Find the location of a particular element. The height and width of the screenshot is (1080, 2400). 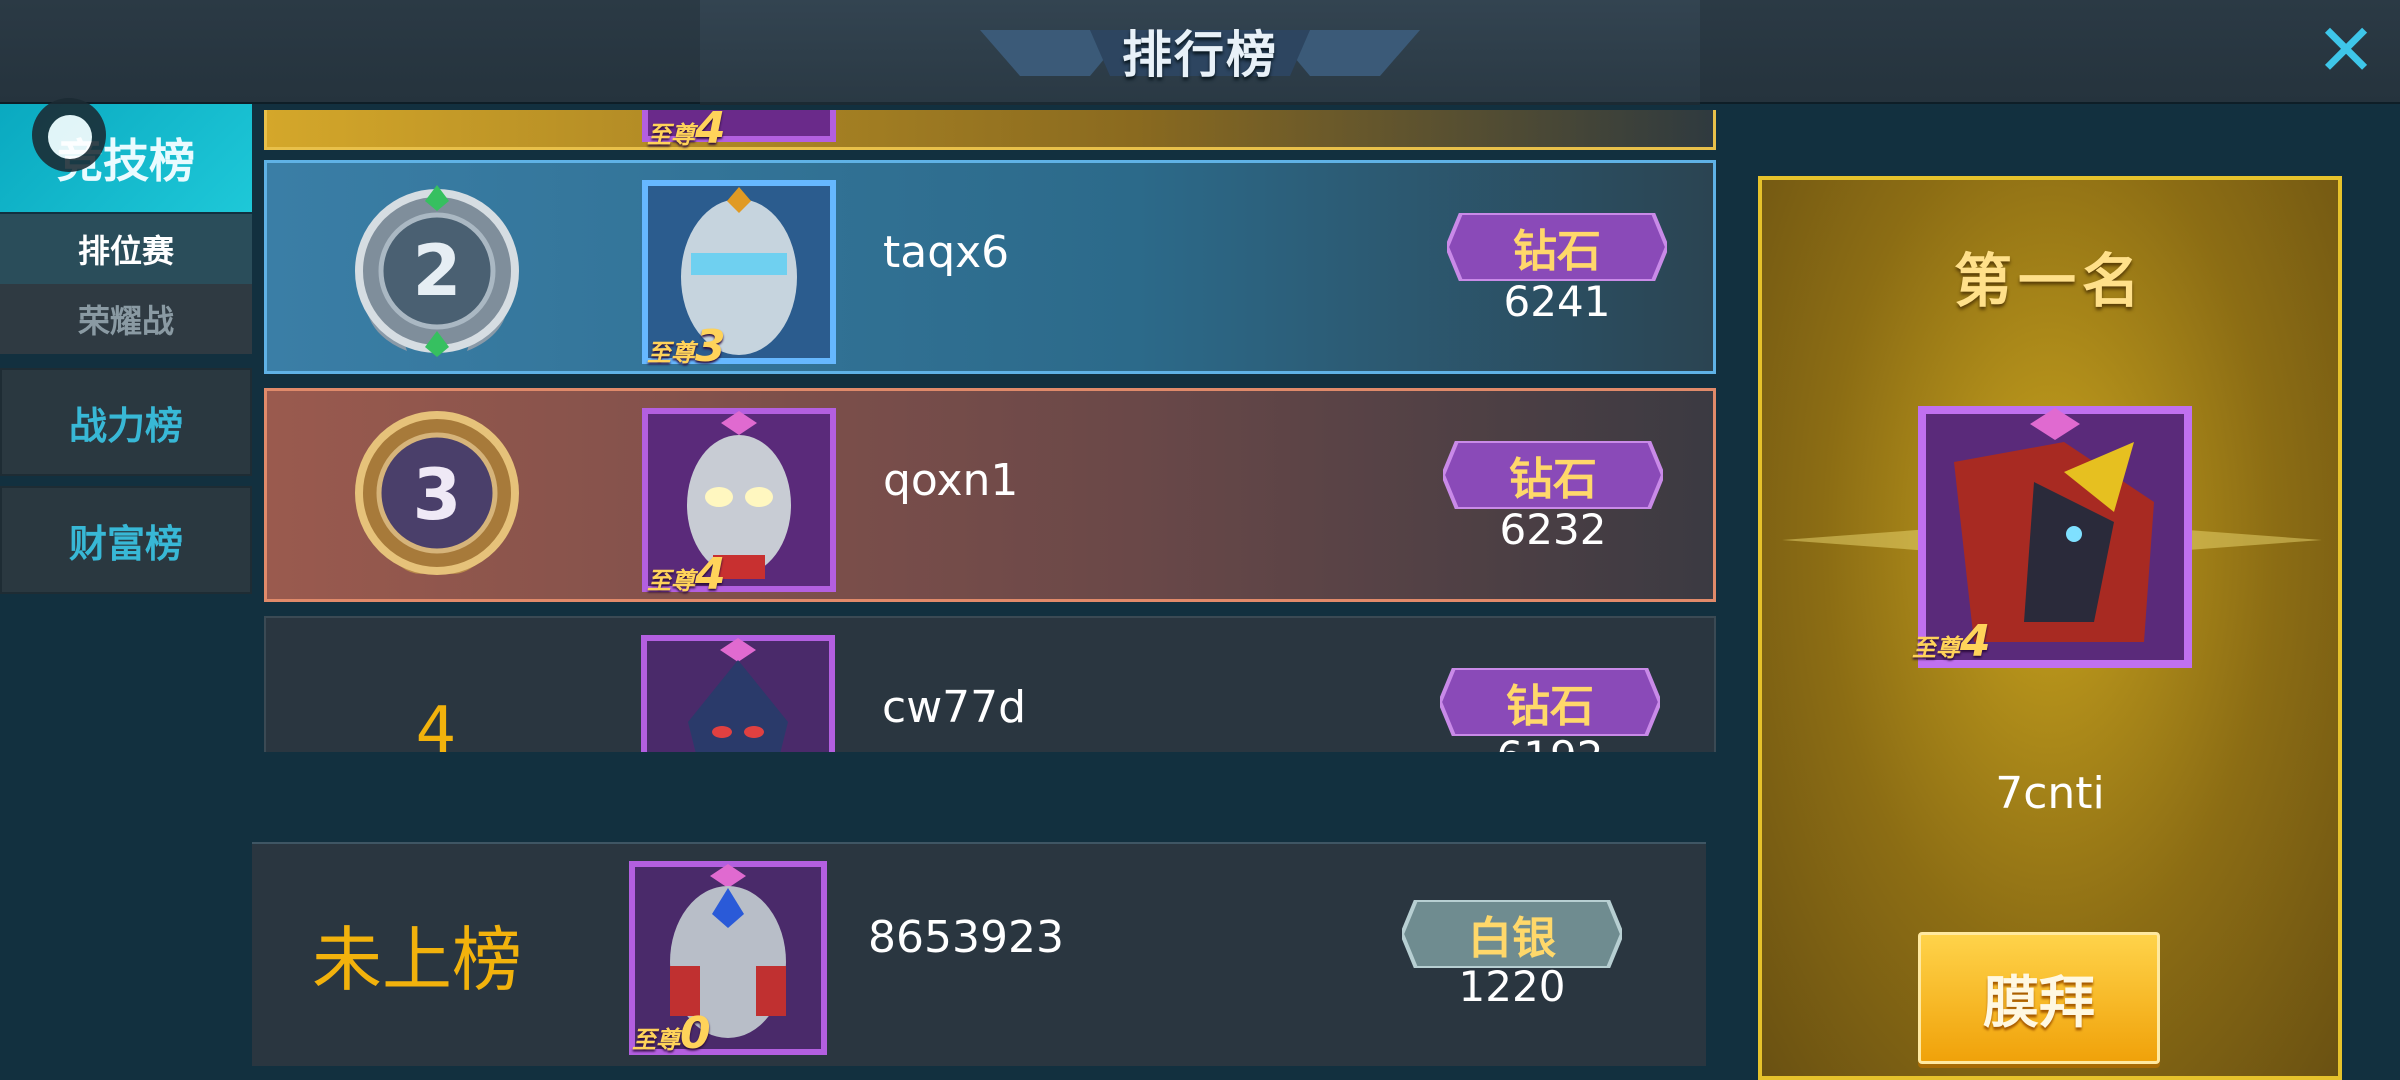

page-title: 排行榜 is located at coordinates (1200, 55).